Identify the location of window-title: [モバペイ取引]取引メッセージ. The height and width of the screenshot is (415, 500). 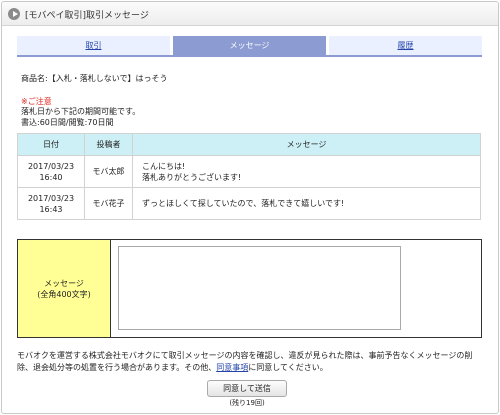
(87, 16).